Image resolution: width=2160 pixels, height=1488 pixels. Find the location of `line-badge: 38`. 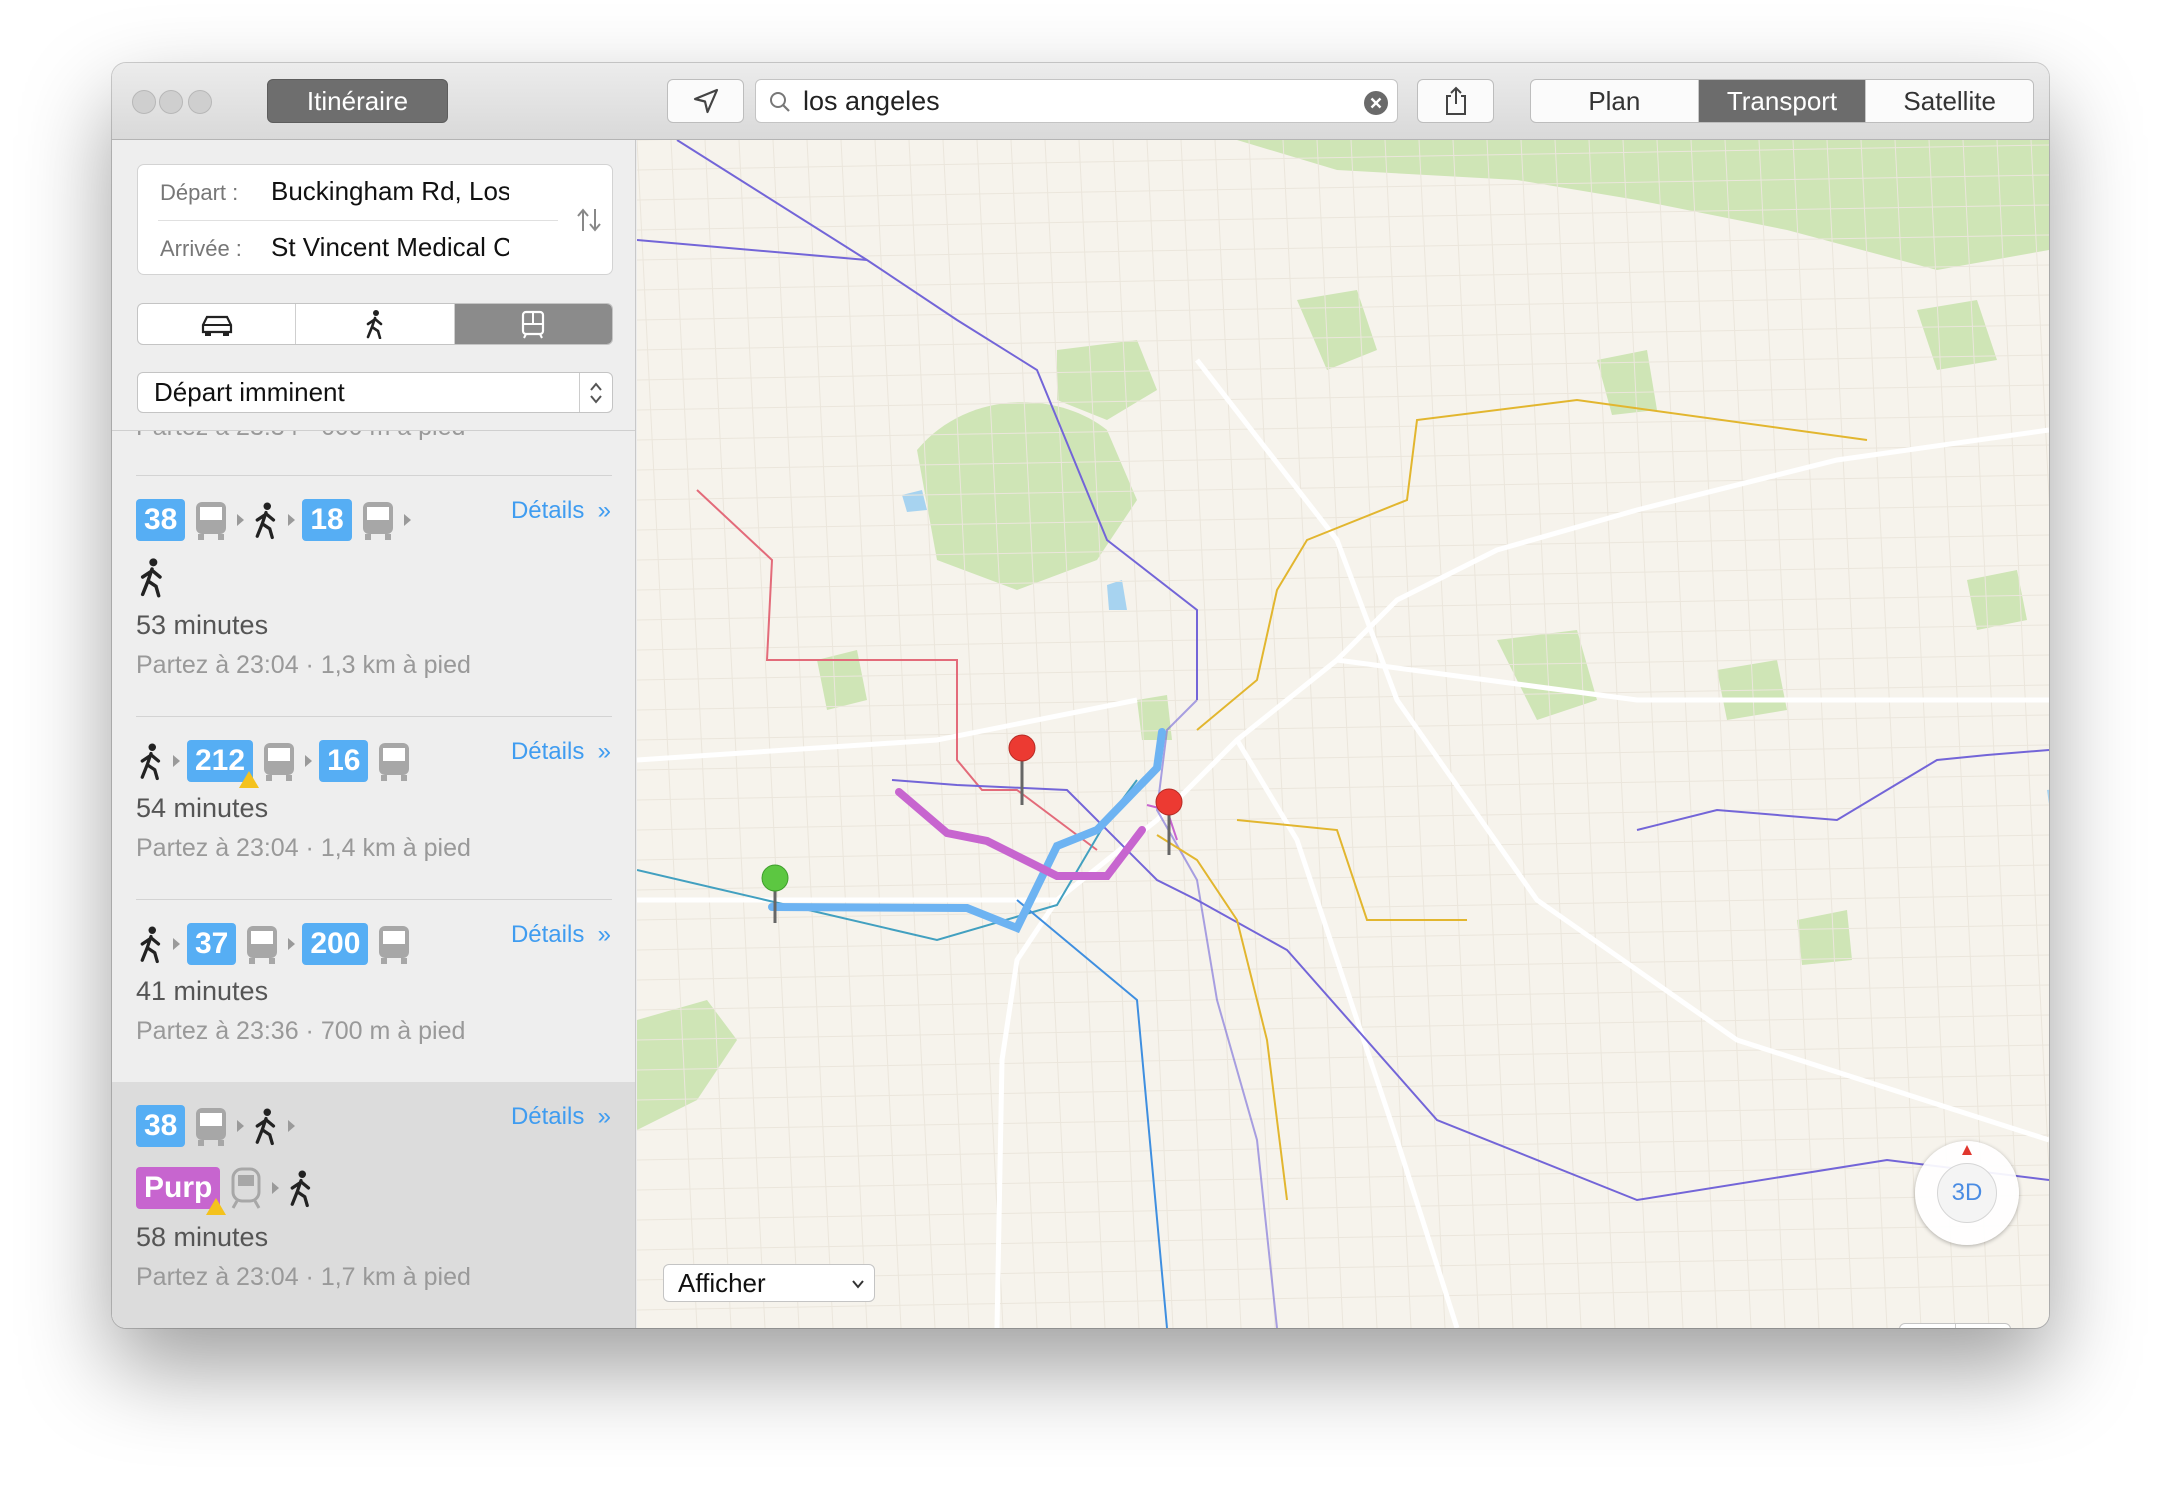

line-badge: 38 is located at coordinates (161, 1126).